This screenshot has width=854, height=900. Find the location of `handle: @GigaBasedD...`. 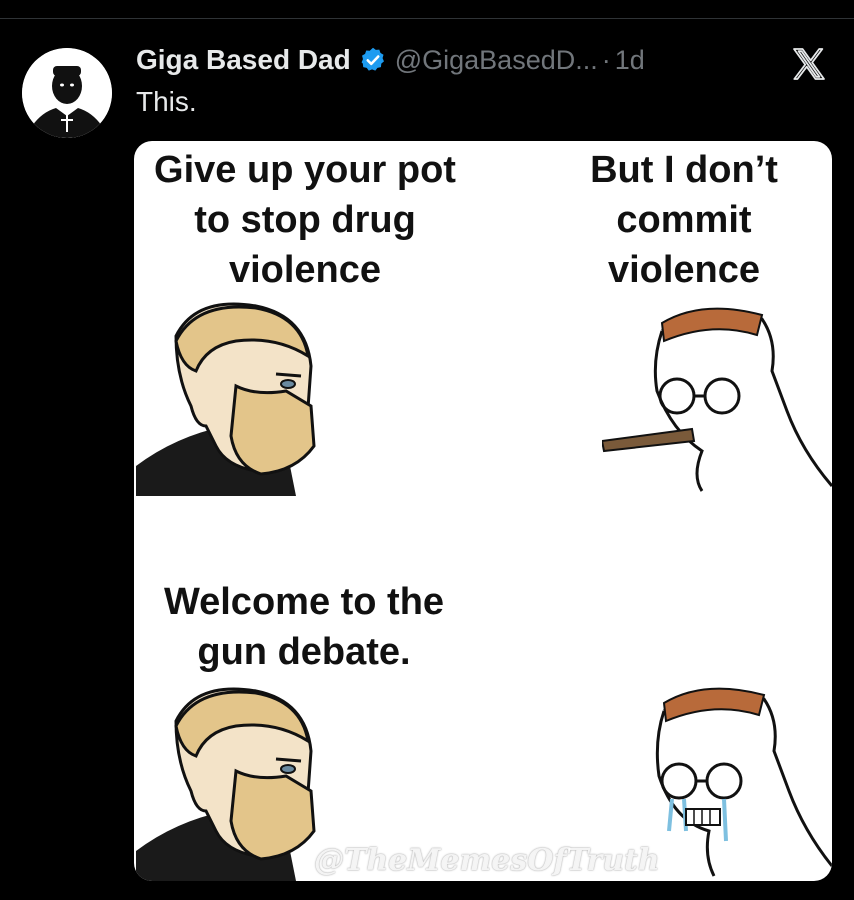

handle: @GigaBasedD... is located at coordinates (496, 60).